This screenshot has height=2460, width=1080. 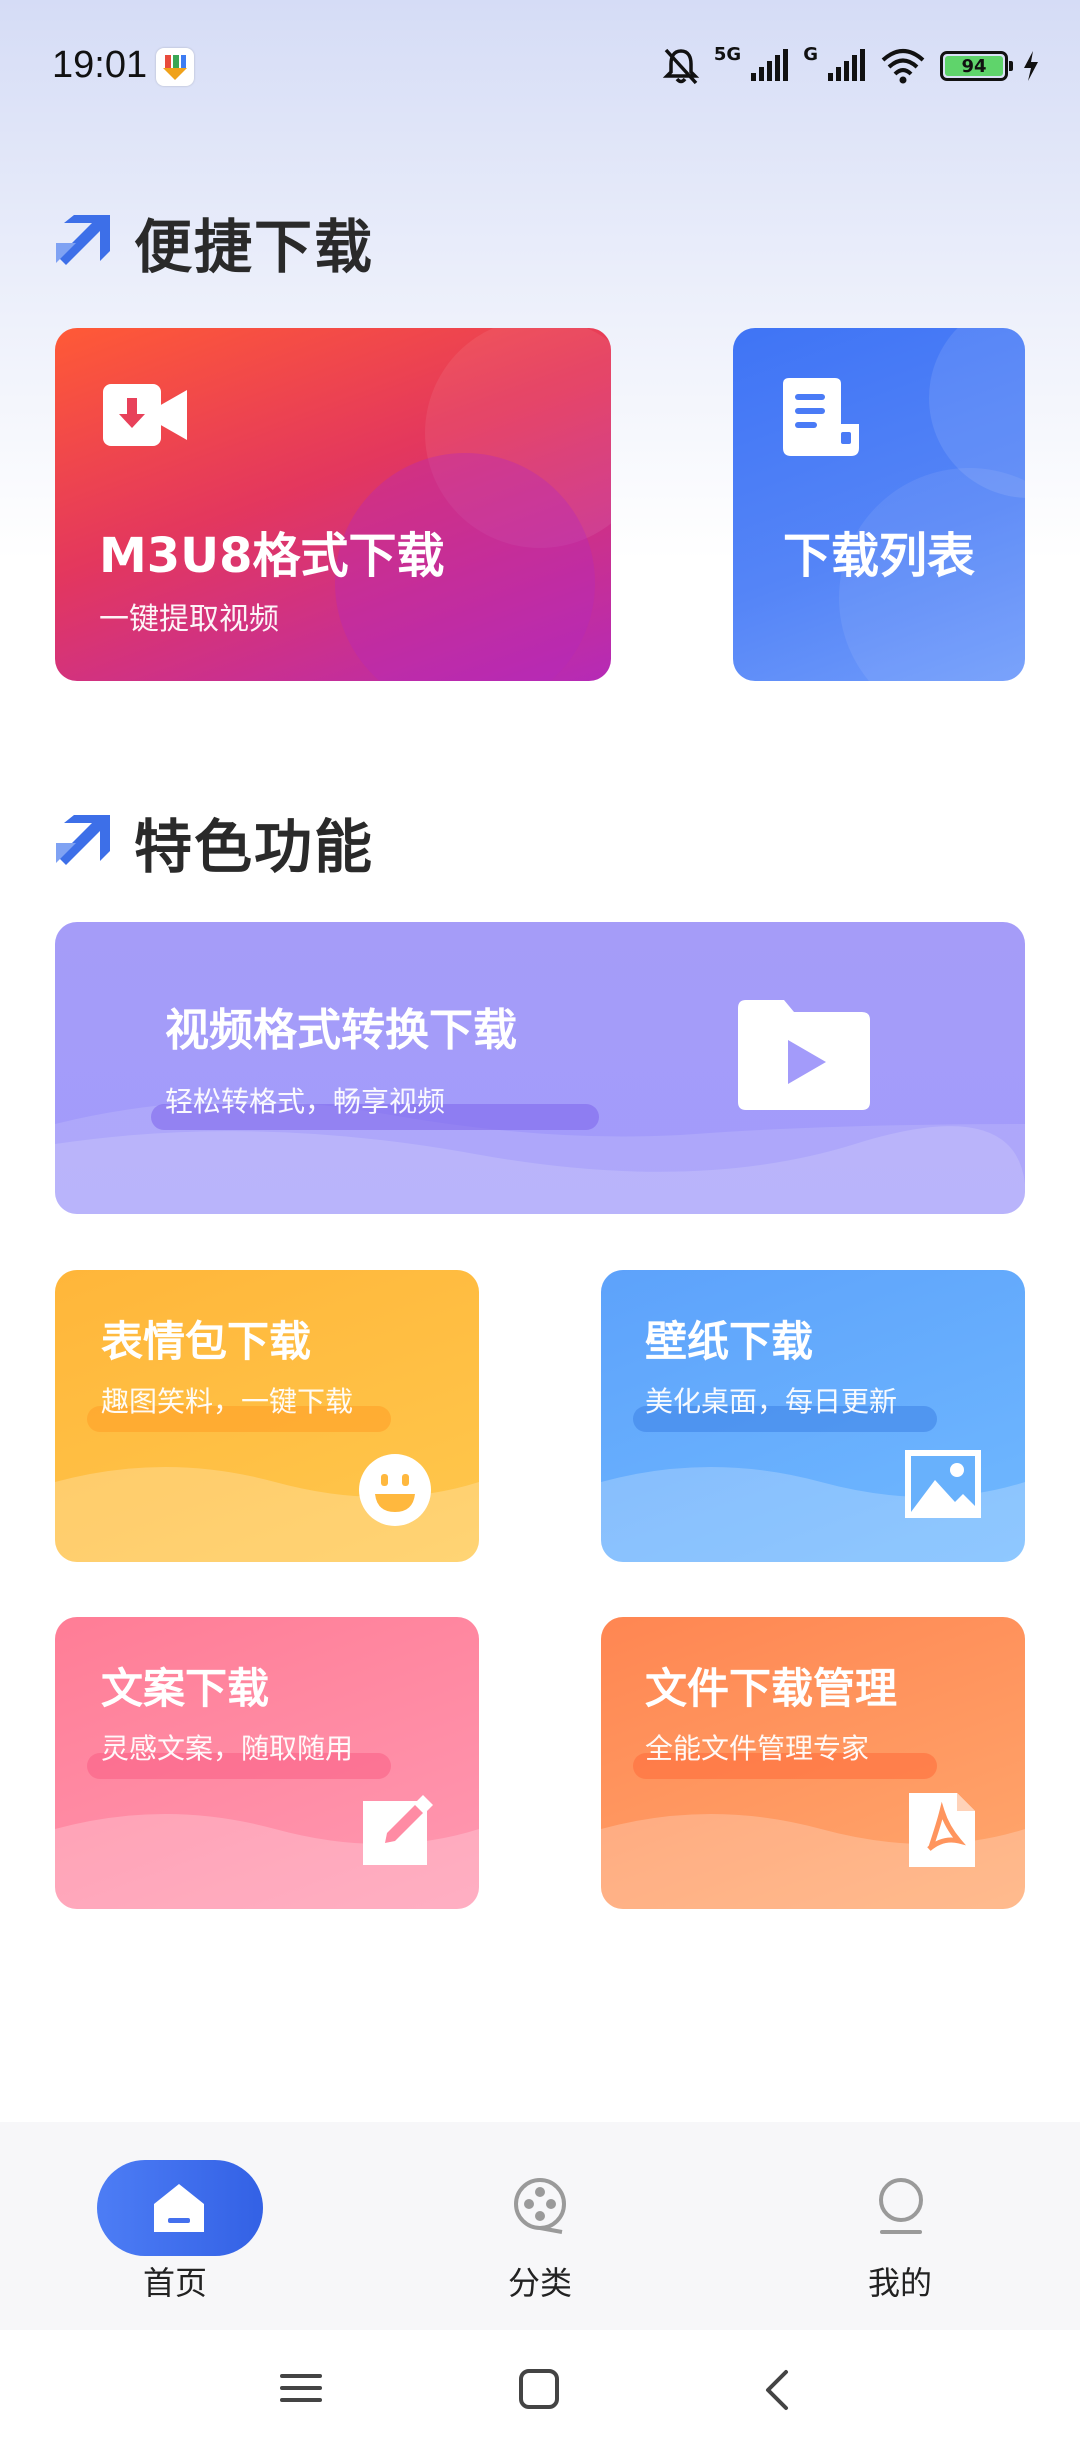 I want to click on section-features: 特色功能, so click(x=214, y=842).